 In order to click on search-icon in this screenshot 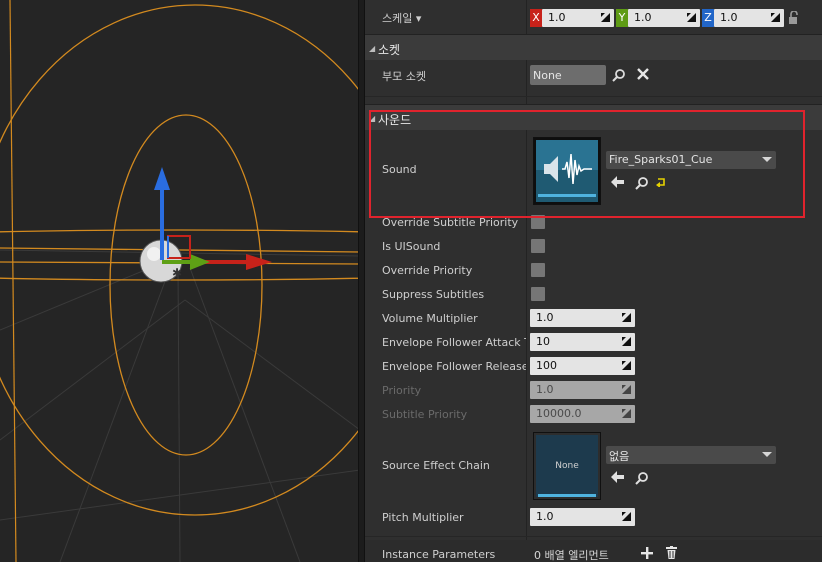, I will do `click(619, 75)`.